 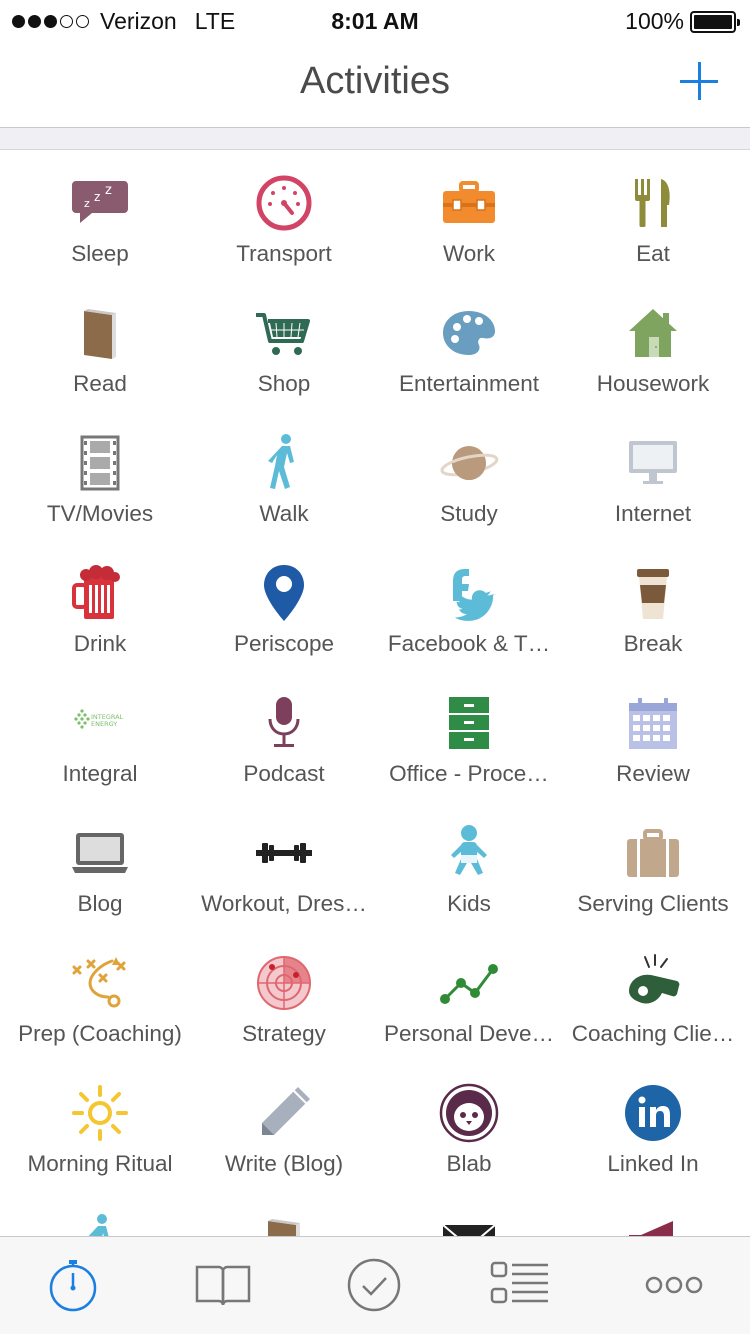 I want to click on map-pin-icon, so click(x=284, y=593).